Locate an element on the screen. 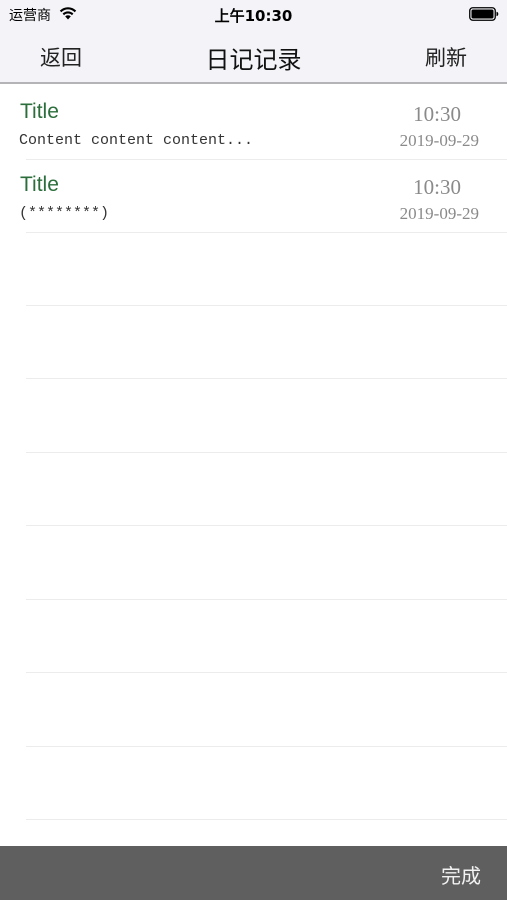 The image size is (507, 900). status-bar: 运营商 上午10:30 is located at coordinates (253, 15).